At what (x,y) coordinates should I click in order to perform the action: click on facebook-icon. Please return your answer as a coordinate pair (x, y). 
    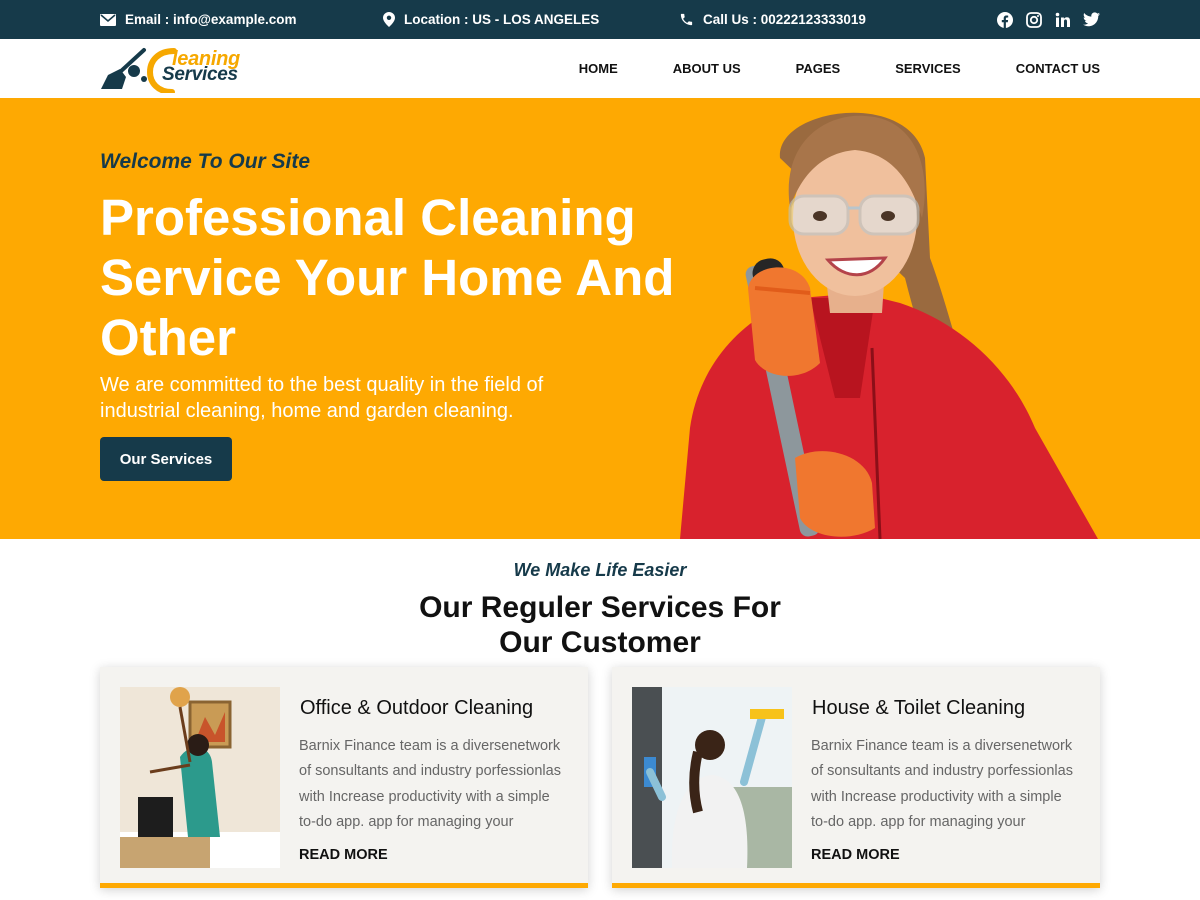
    Looking at the image, I should click on (1004, 19).